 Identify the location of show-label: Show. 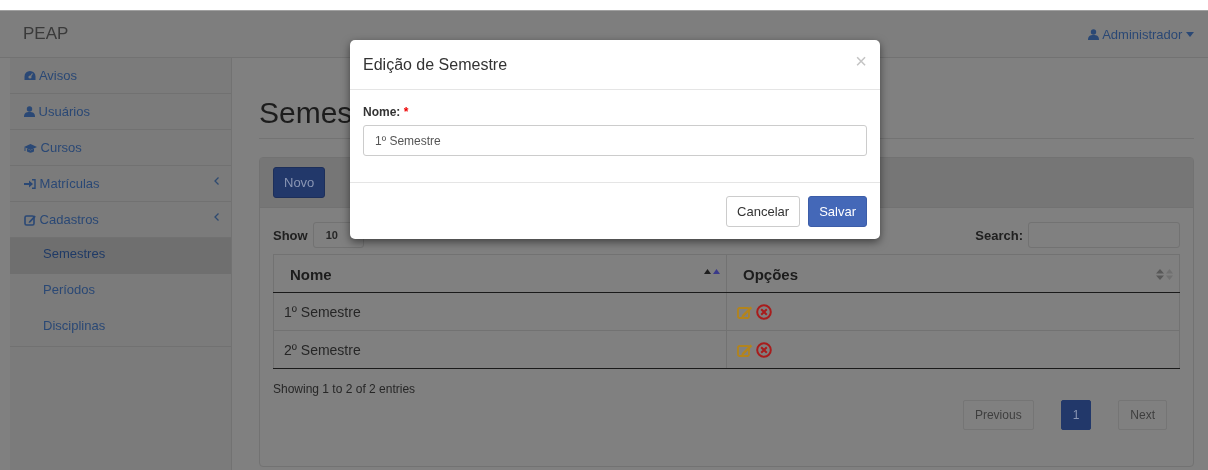
(290, 235).